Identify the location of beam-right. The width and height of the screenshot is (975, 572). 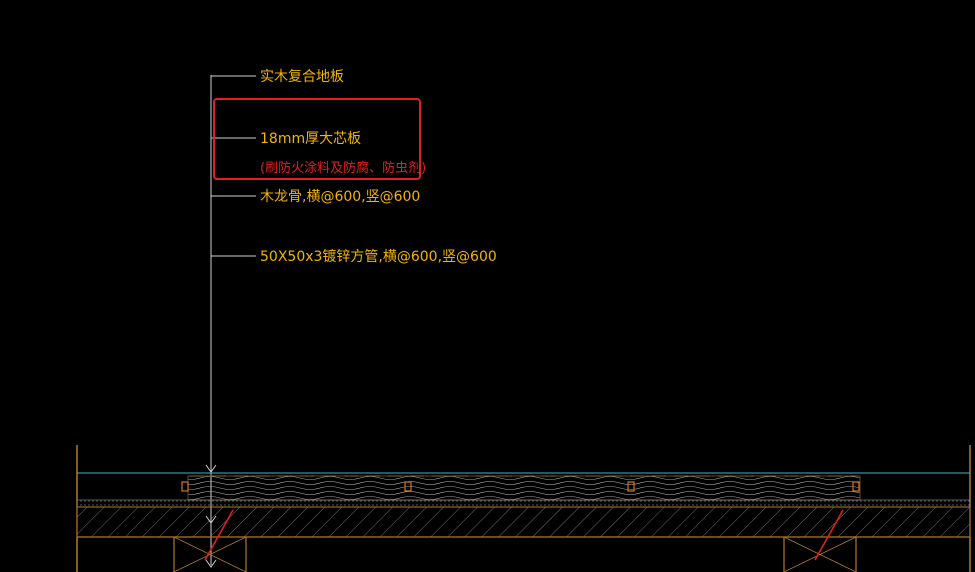
(820, 554).